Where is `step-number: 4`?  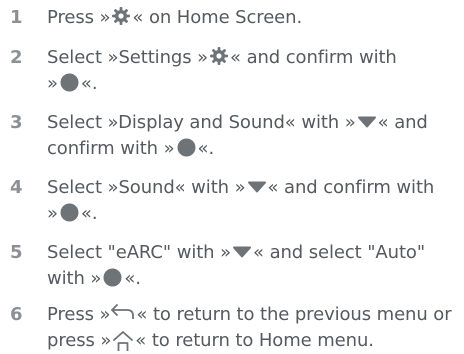
step-number: 4 is located at coordinates (16, 187).